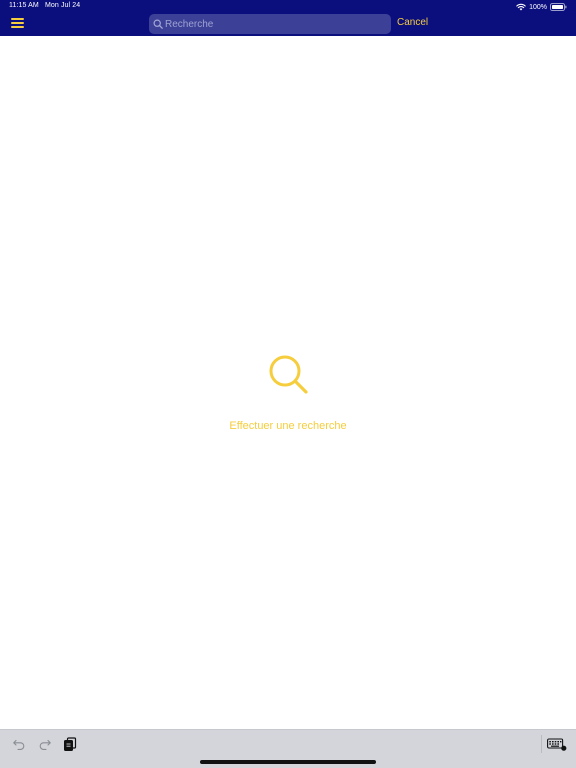  I want to click on status-time: 11:15 AM, so click(24, 5).